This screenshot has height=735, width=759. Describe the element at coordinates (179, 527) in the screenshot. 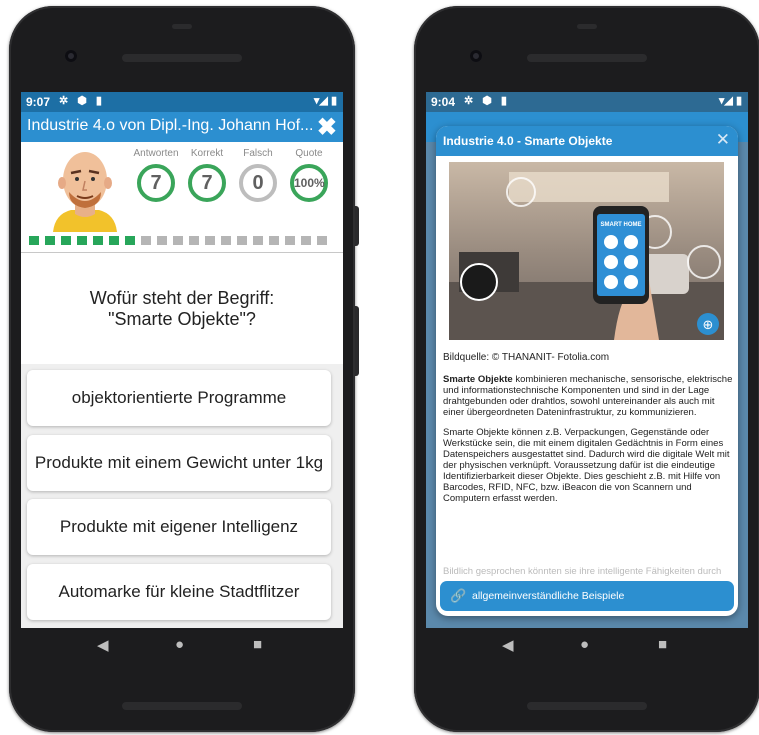

I see `answer-option-3: Produkte mit eigener Intelligenz` at that location.